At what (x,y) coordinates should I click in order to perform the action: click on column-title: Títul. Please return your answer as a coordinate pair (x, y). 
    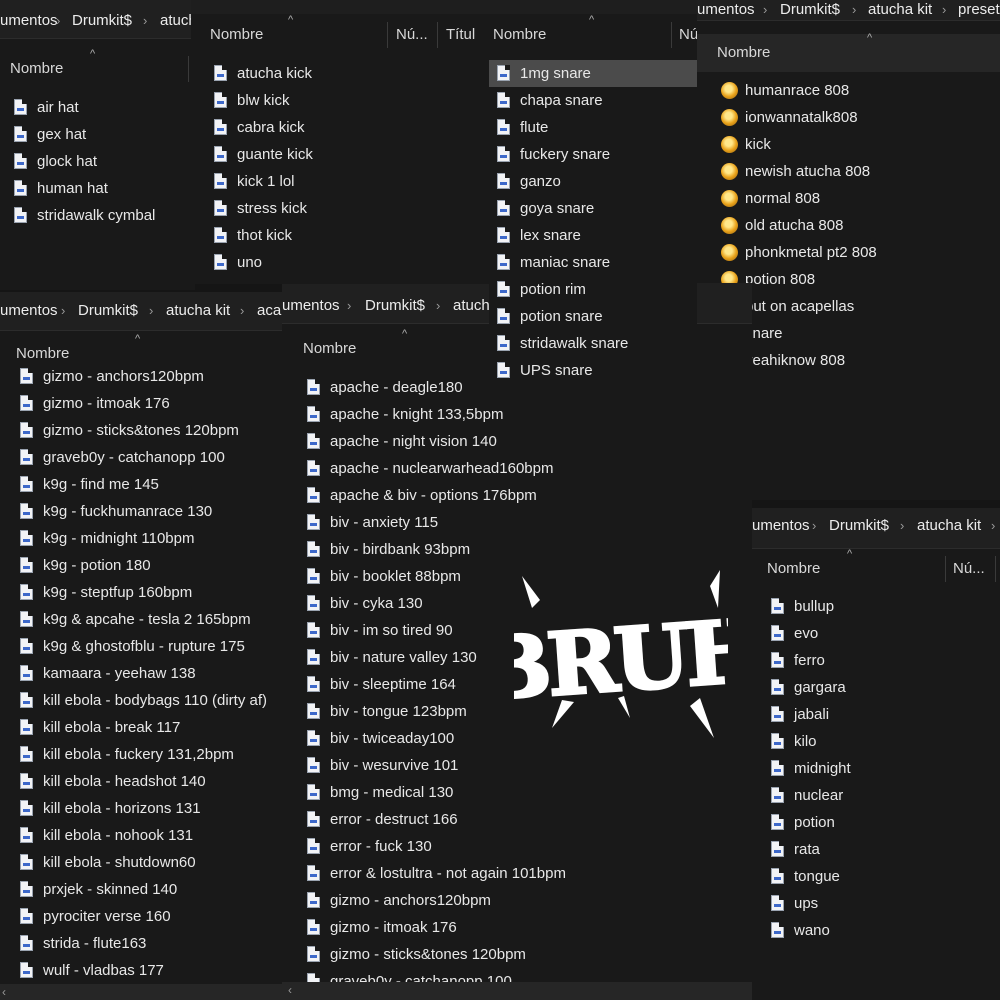
    Looking at the image, I should click on (460, 35).